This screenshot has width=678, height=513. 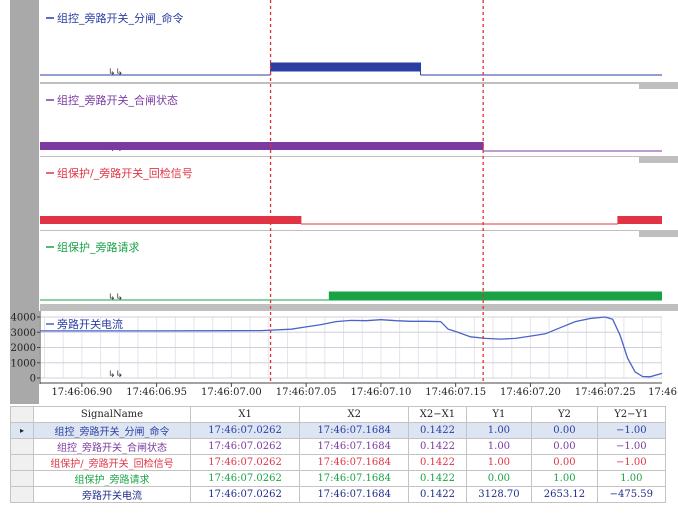 What do you see at coordinates (112, 494) in the screenshot?
I see `signal-name-cell: 旁路开关电流` at bounding box center [112, 494].